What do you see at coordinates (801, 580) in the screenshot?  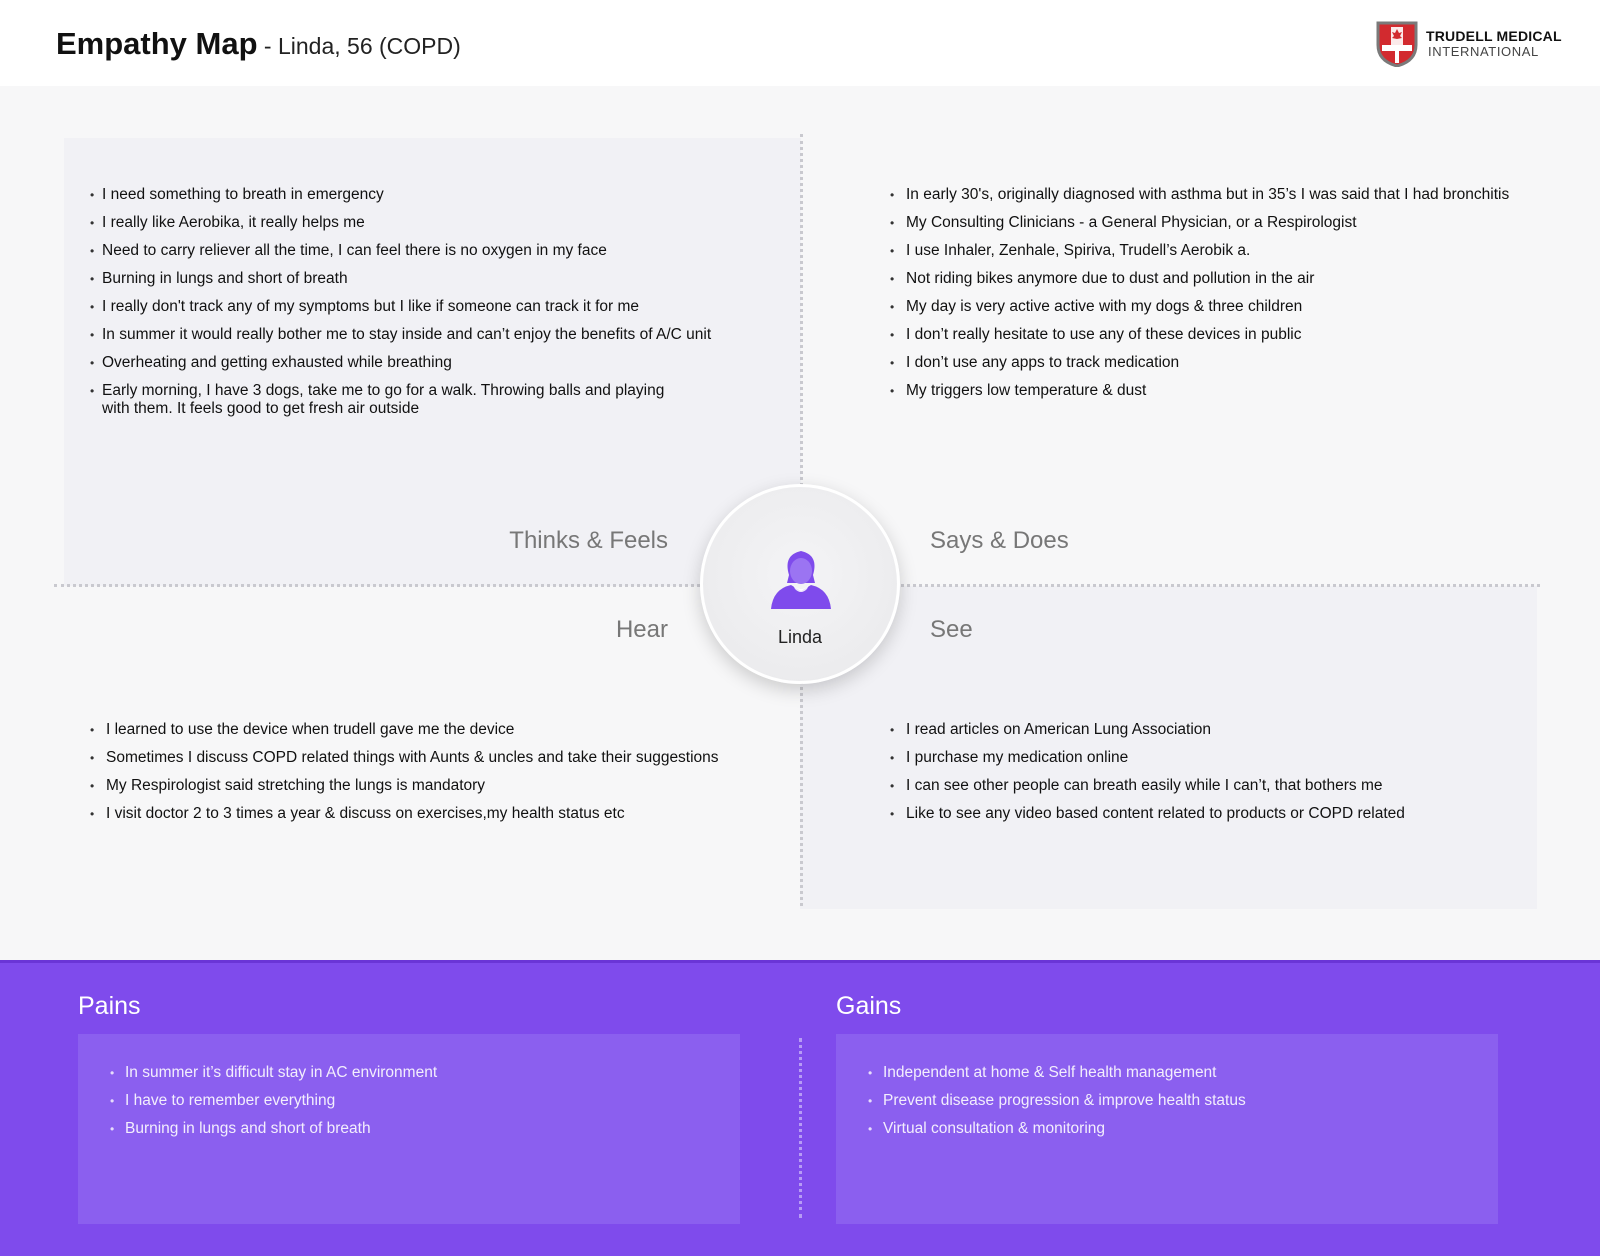 I see `user-female-icon` at bounding box center [801, 580].